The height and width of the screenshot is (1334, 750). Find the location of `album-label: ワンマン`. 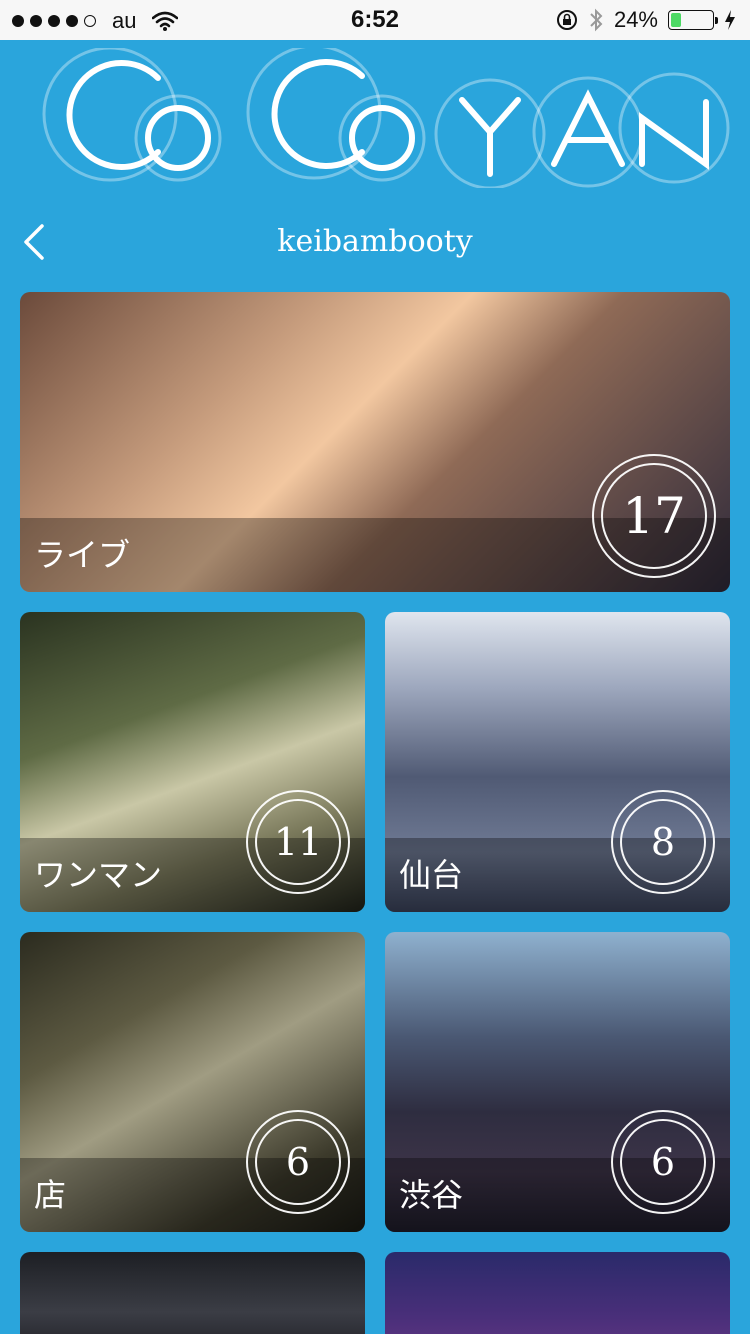

album-label: ワンマン is located at coordinates (98, 875).